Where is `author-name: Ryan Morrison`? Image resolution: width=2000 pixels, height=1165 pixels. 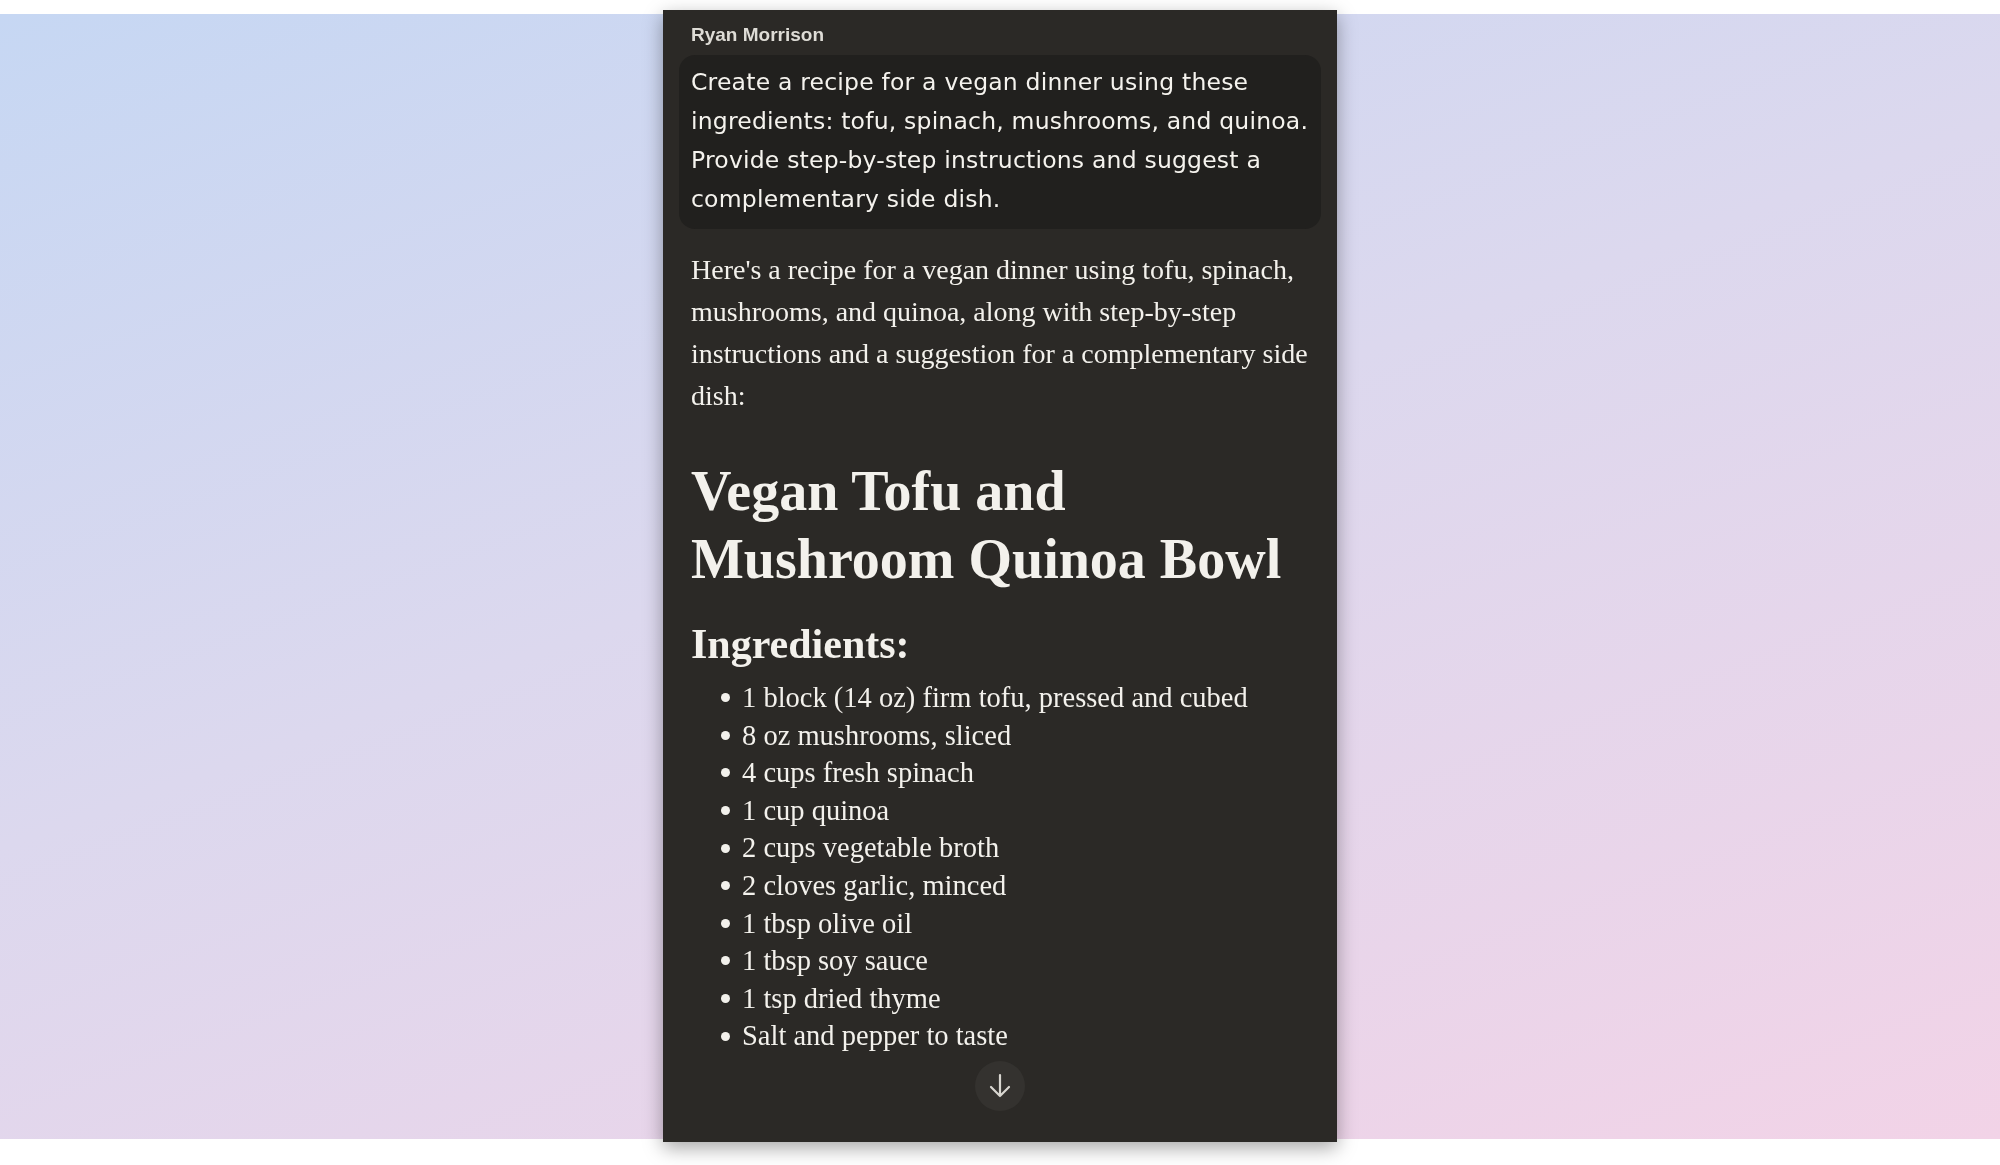 author-name: Ryan Morrison is located at coordinates (758, 35).